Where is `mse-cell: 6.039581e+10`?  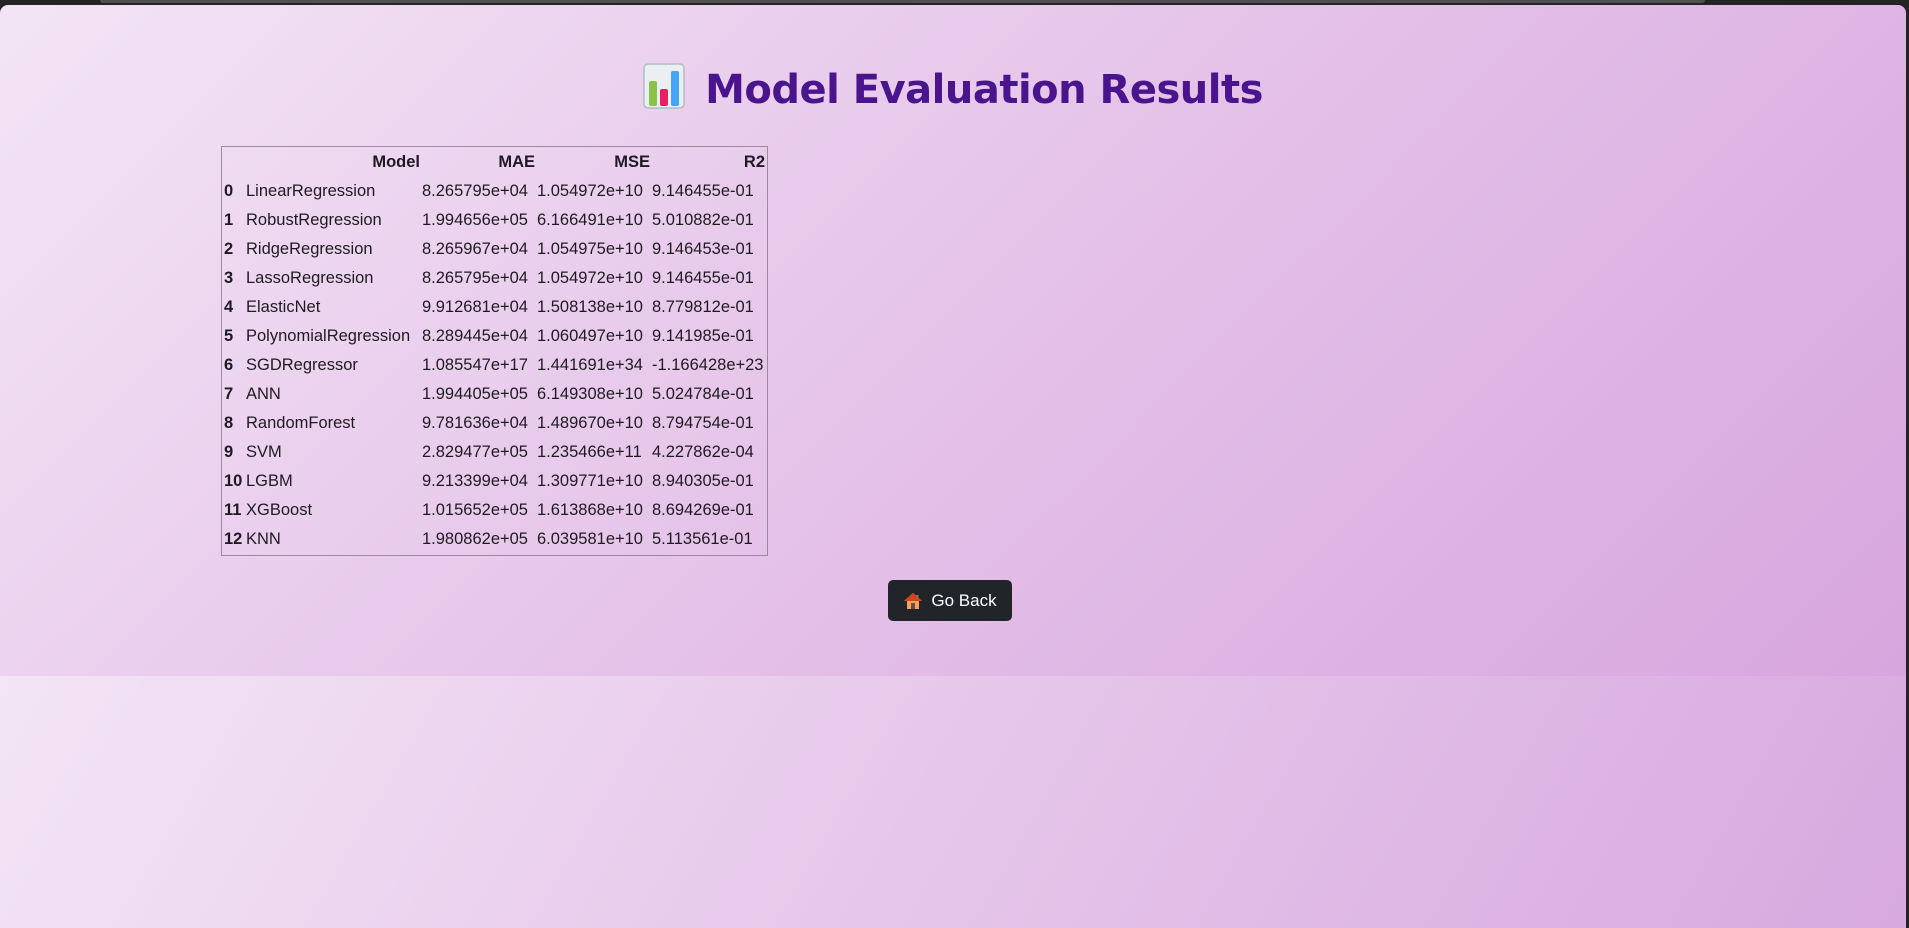 mse-cell: 6.039581e+10 is located at coordinates (590, 539).